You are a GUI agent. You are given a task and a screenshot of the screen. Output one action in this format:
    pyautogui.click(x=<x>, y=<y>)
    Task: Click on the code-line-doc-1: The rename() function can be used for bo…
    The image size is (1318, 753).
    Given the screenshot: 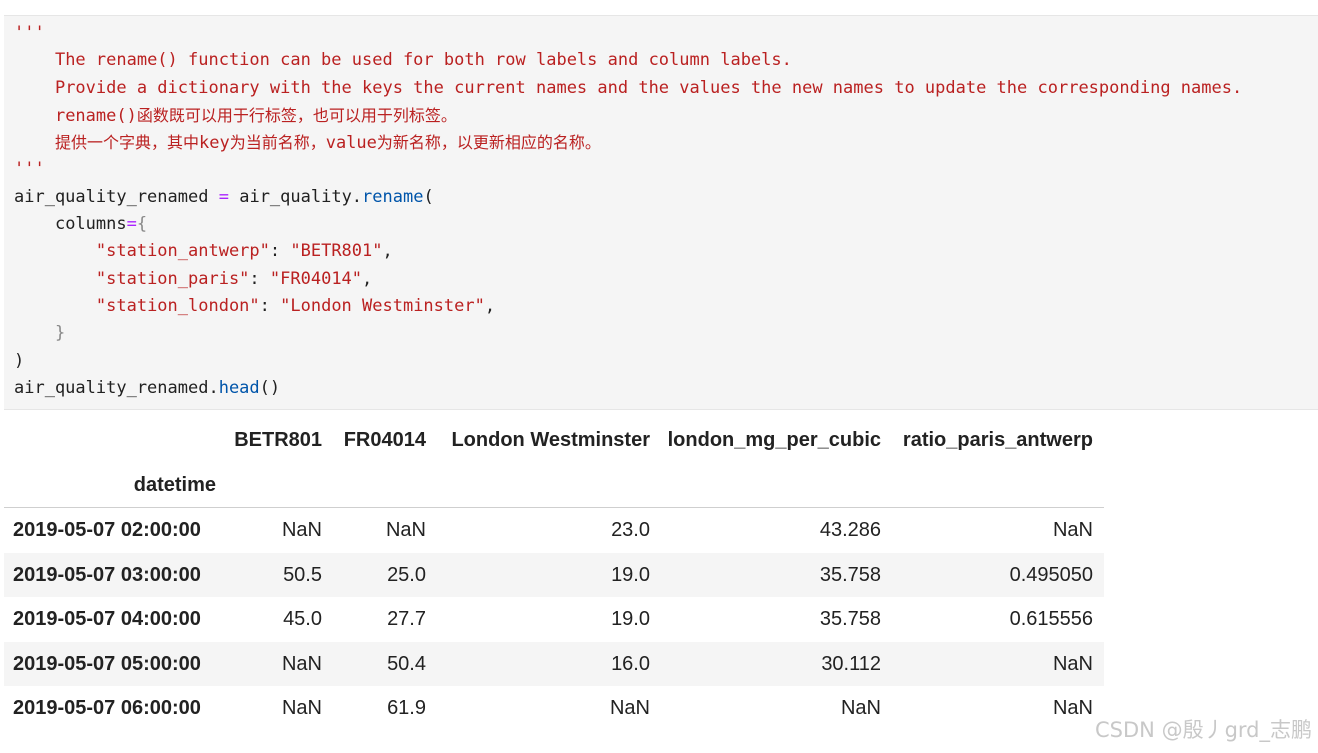 What is the action you would take?
    pyautogui.click(x=666, y=60)
    